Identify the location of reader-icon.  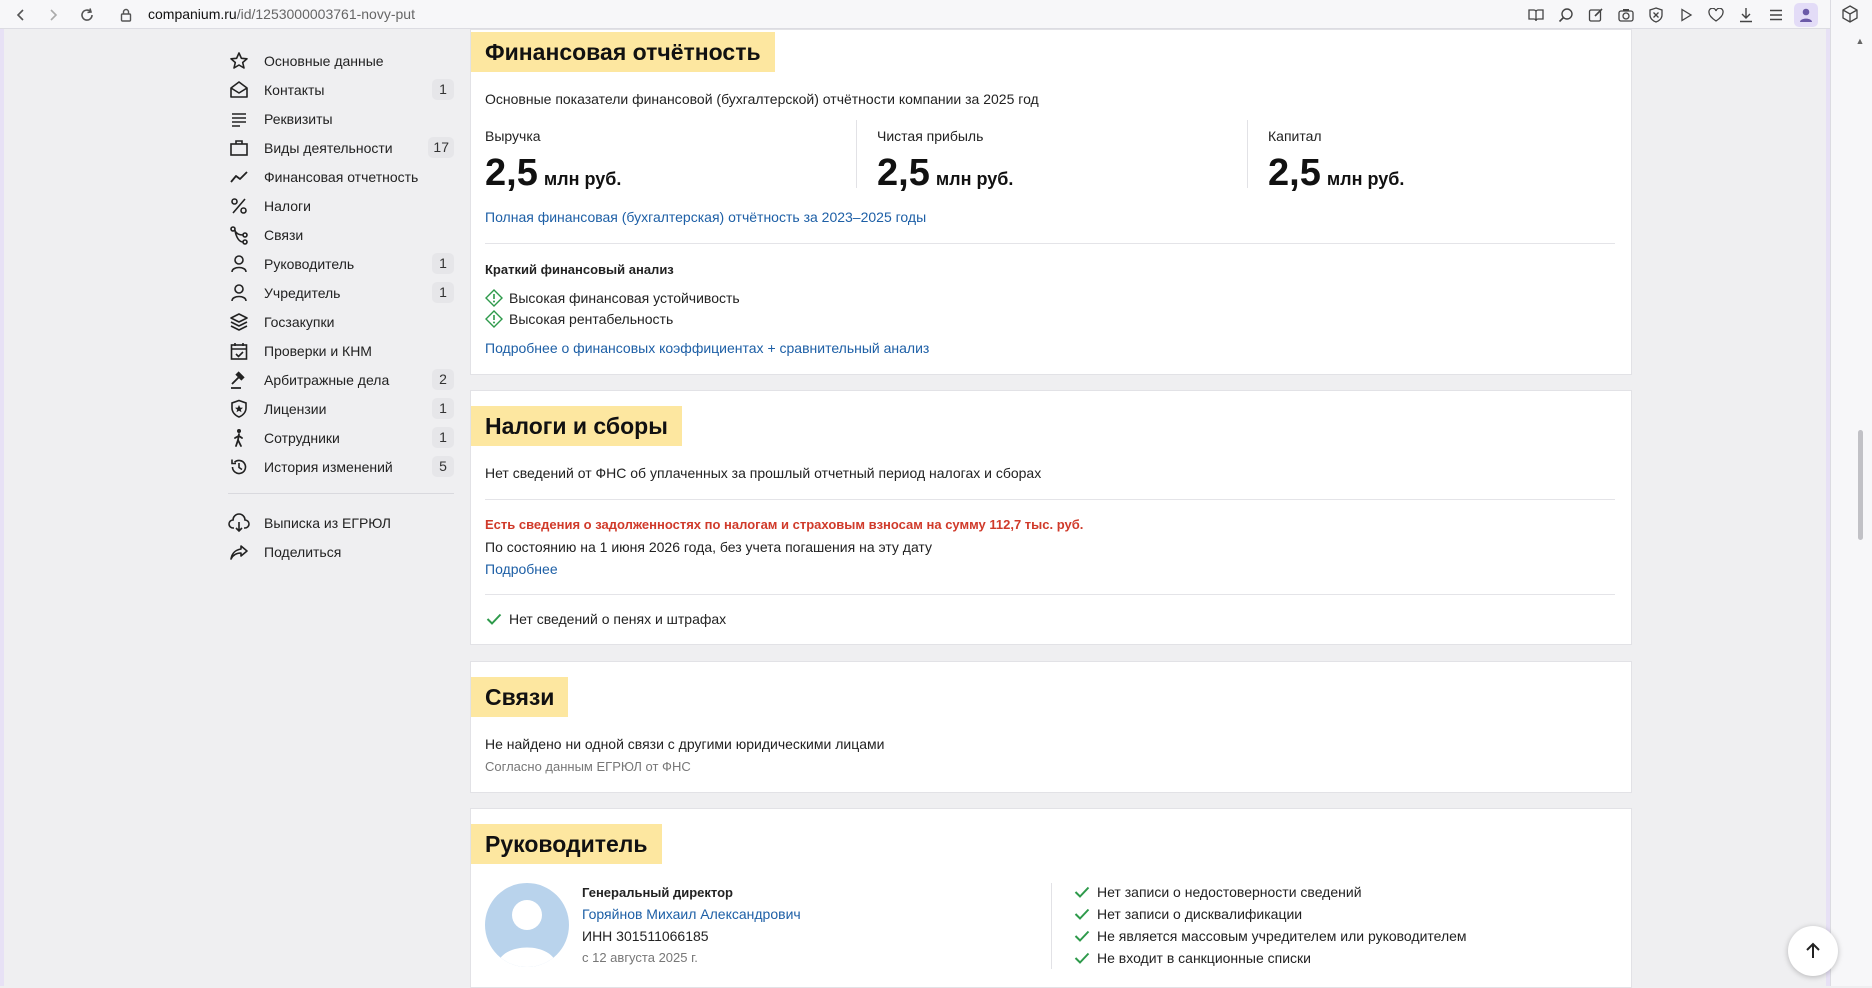
(1536, 15).